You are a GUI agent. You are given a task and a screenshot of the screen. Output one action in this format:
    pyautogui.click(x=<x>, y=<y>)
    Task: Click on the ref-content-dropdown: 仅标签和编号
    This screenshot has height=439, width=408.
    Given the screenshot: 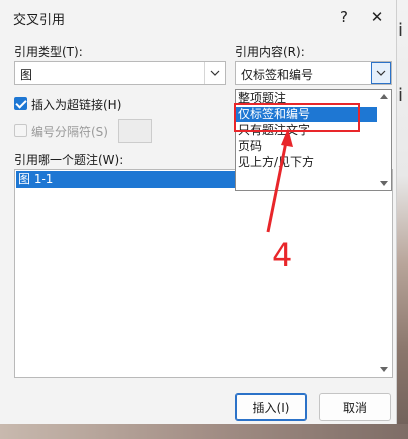 What is the action you would take?
    pyautogui.click(x=313, y=73)
    